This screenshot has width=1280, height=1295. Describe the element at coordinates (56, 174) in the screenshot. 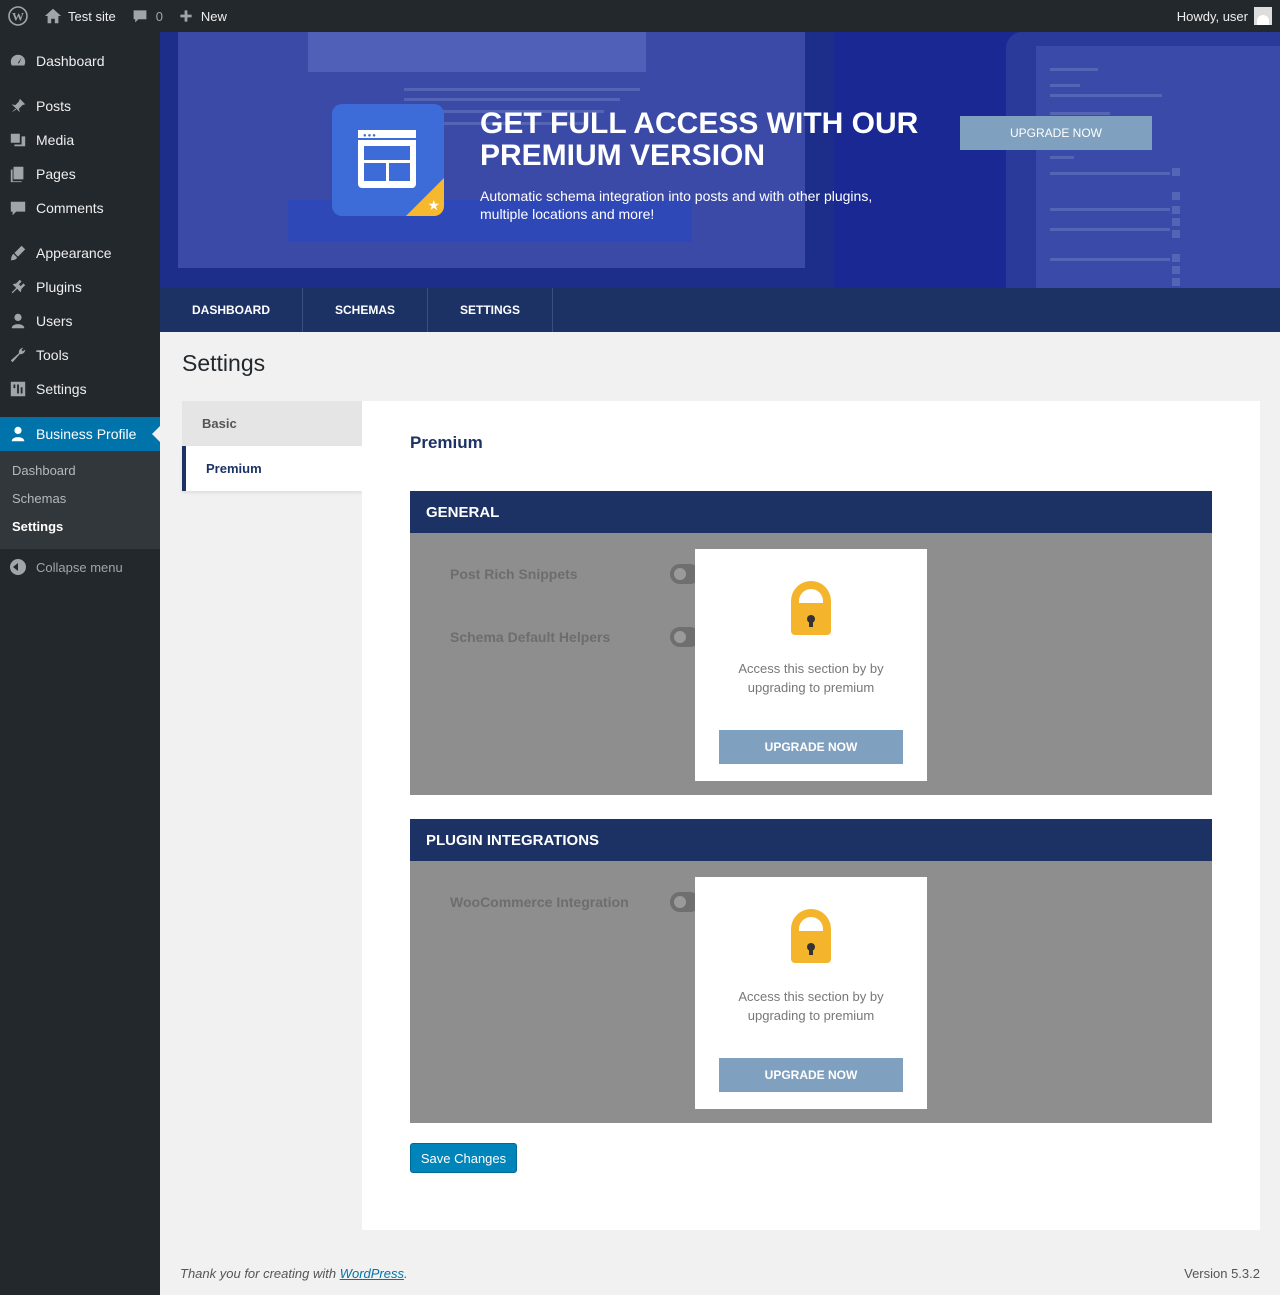

I see `menu-label: Pages` at that location.